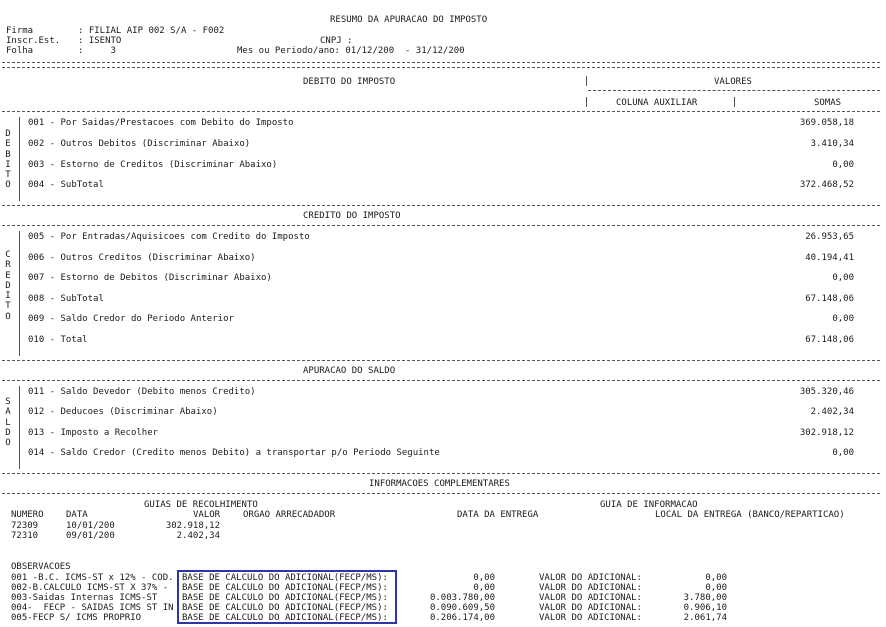 The width and height of the screenshot is (886, 627). Describe the element at coordinates (705, 618) in the screenshot. I see `obs-adic-value: 2.061,74` at that location.